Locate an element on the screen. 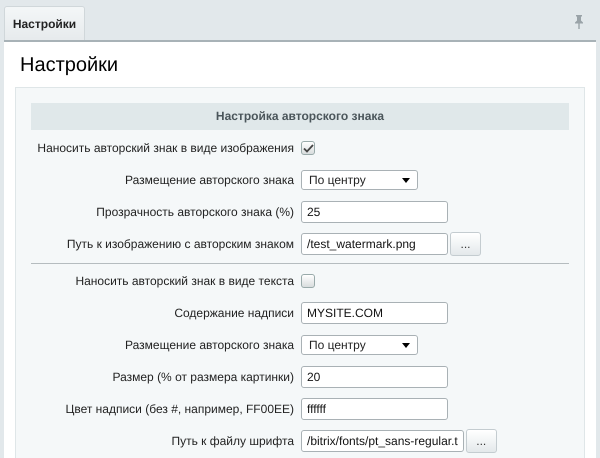  page-title: Настройки is located at coordinates (69, 65).